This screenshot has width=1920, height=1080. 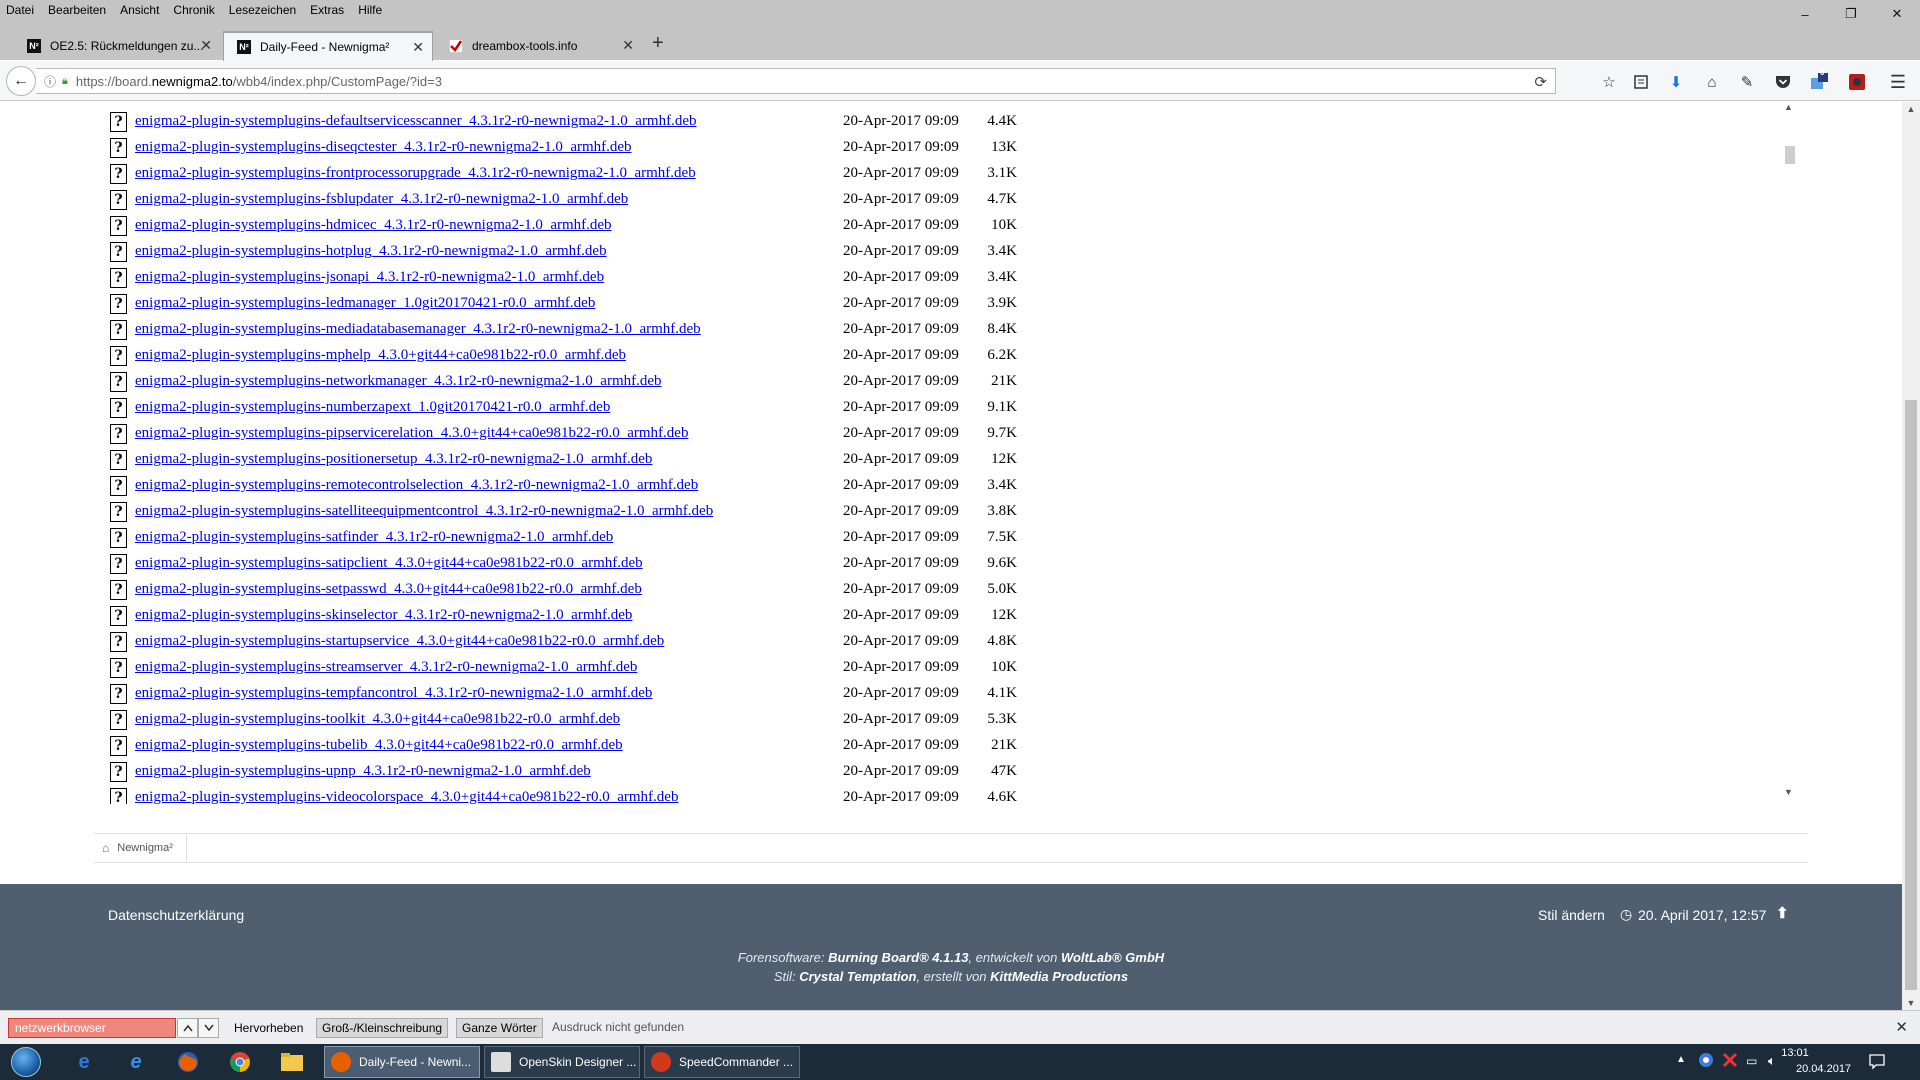 What do you see at coordinates (1782, 913) in the screenshot?
I see `scroll-top-icon: ⬆` at bounding box center [1782, 913].